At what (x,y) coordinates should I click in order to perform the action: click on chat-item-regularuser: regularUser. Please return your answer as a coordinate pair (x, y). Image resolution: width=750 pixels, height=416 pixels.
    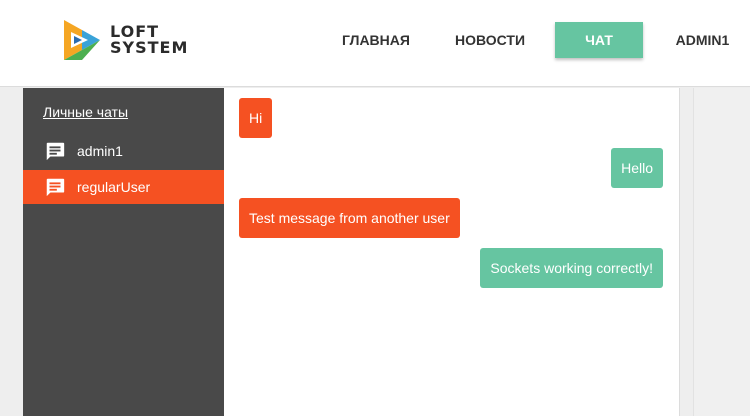
    Looking at the image, I should click on (123, 187).